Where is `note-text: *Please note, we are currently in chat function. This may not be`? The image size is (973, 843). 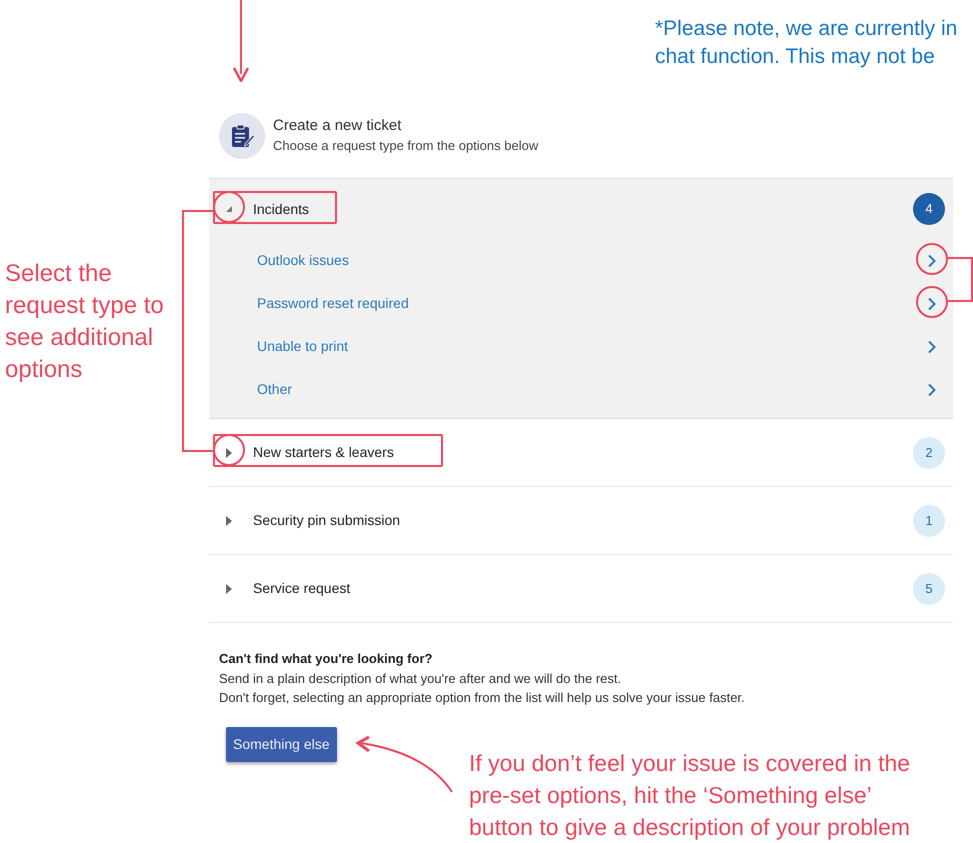 note-text: *Please note, we are currently in chat function. This may not be is located at coordinates (806, 43).